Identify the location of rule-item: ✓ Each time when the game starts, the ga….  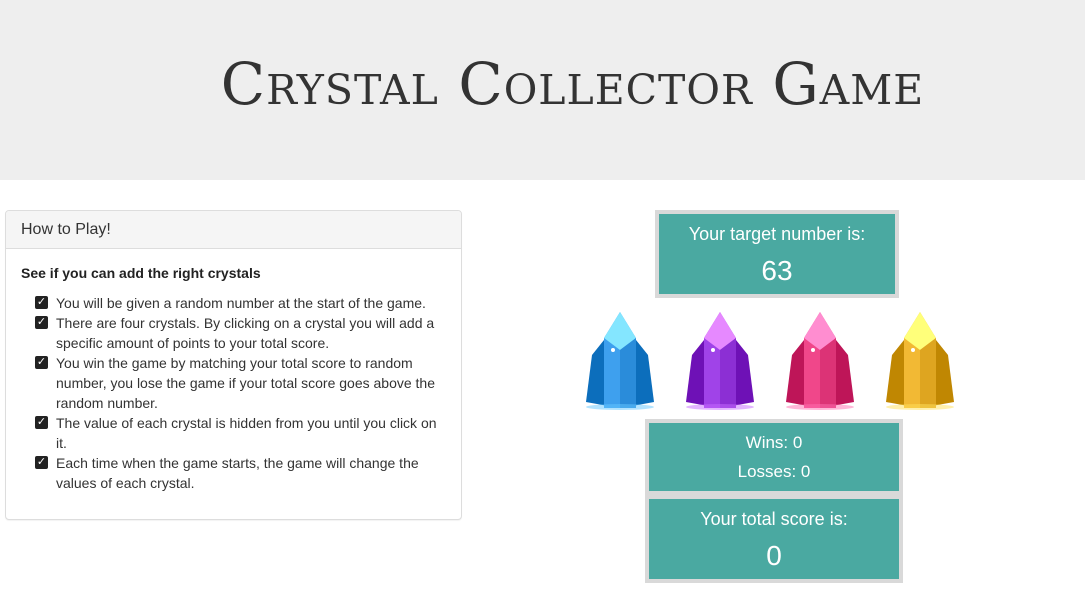
(240, 473).